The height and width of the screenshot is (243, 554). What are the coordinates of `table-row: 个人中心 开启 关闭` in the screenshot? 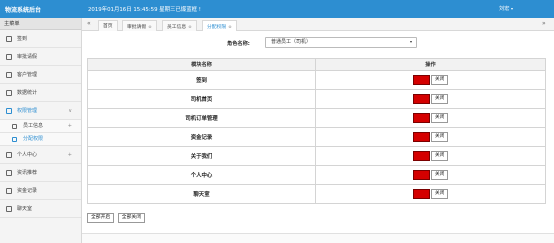 It's located at (316, 175).